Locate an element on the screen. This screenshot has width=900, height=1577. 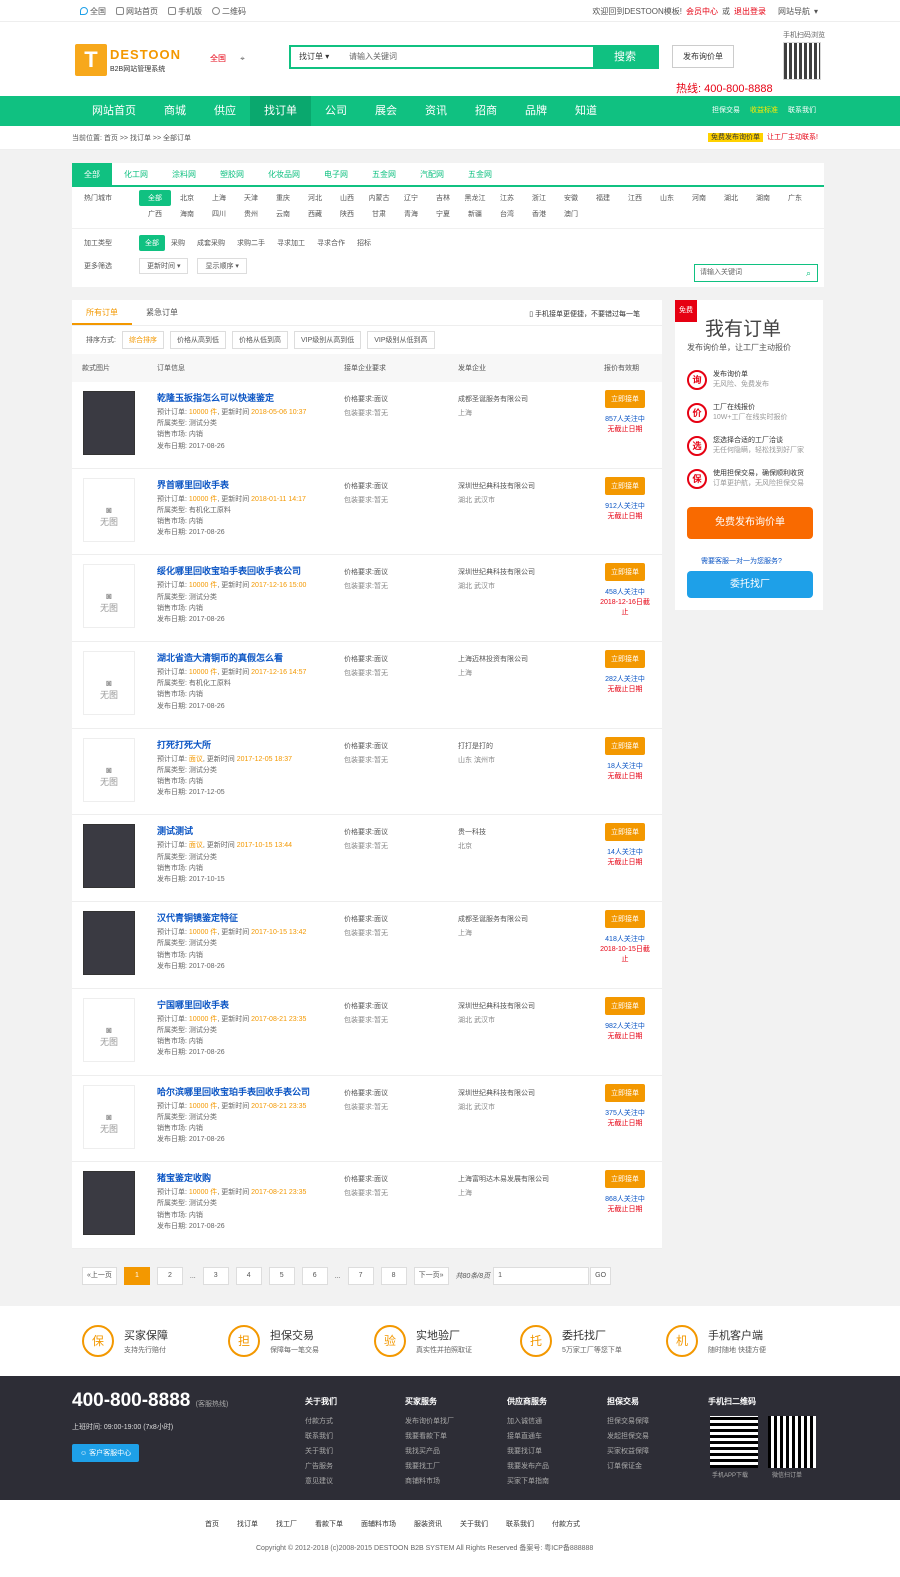
city-option: 黑龙江 is located at coordinates (475, 198).